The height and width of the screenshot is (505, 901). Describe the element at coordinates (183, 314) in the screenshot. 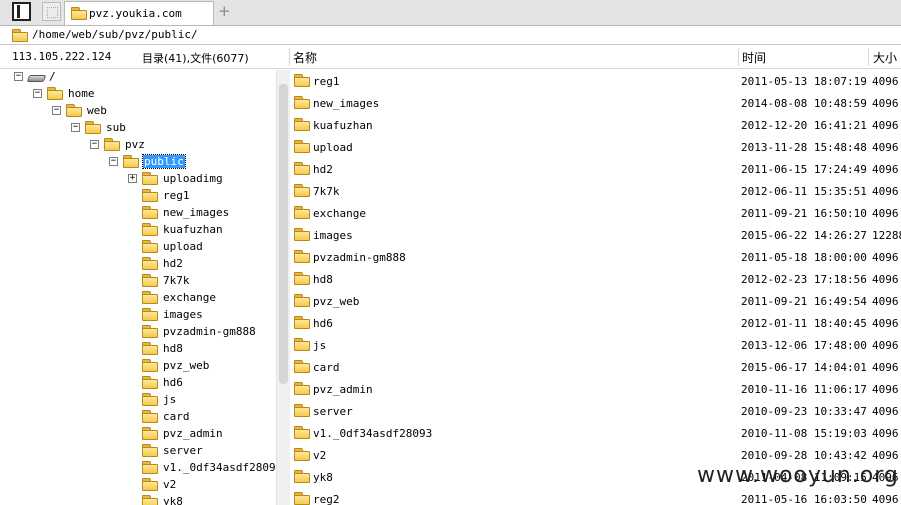

I see `tree-node-label: images` at that location.